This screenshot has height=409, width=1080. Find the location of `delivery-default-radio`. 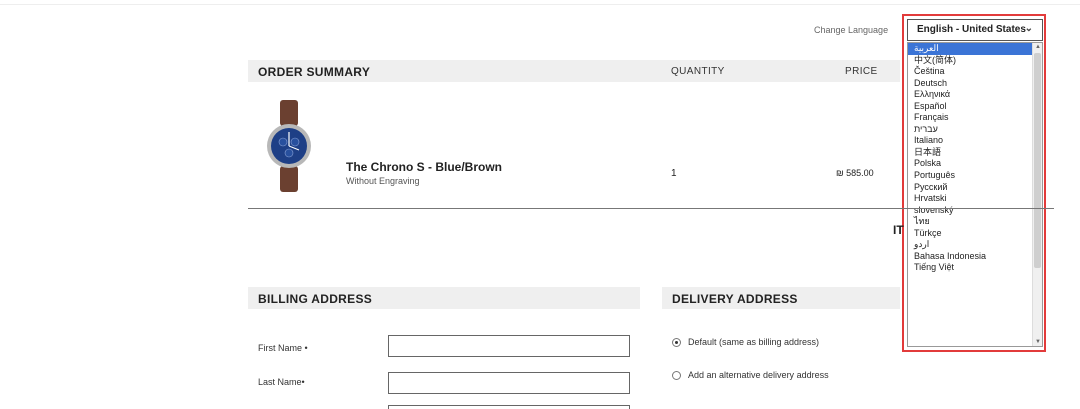

delivery-default-radio is located at coordinates (676, 342).